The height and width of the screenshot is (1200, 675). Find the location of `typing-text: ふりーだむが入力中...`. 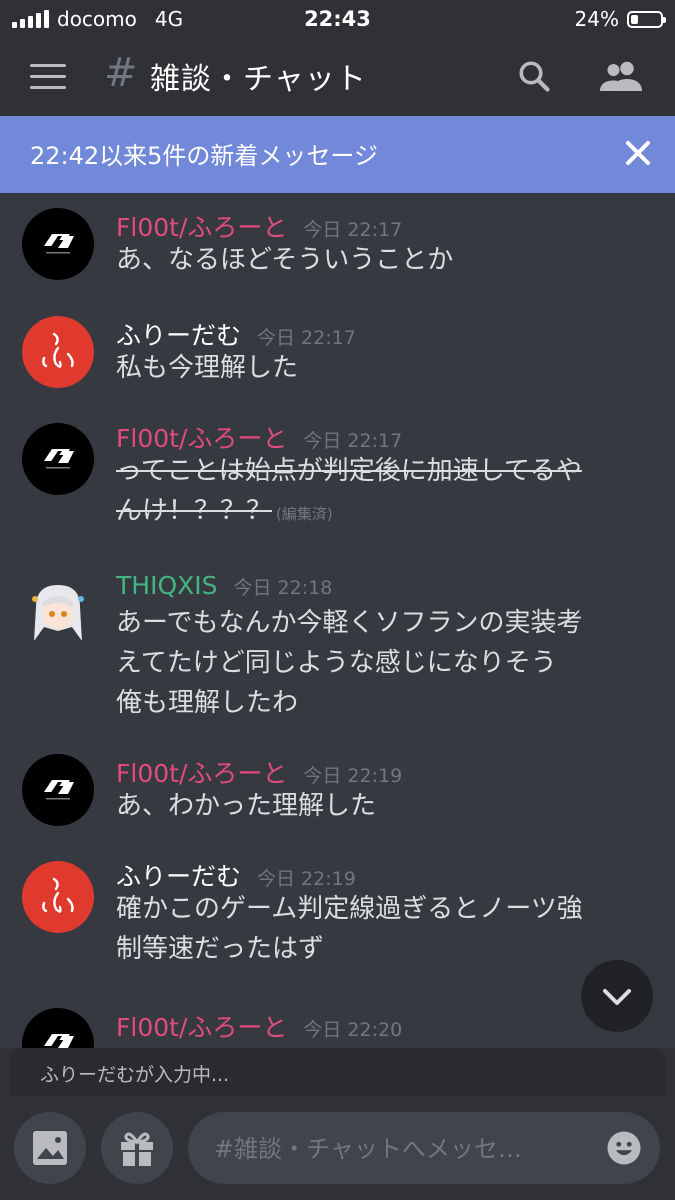

typing-text: ふりーだむが入力中... is located at coordinates (135, 1075).